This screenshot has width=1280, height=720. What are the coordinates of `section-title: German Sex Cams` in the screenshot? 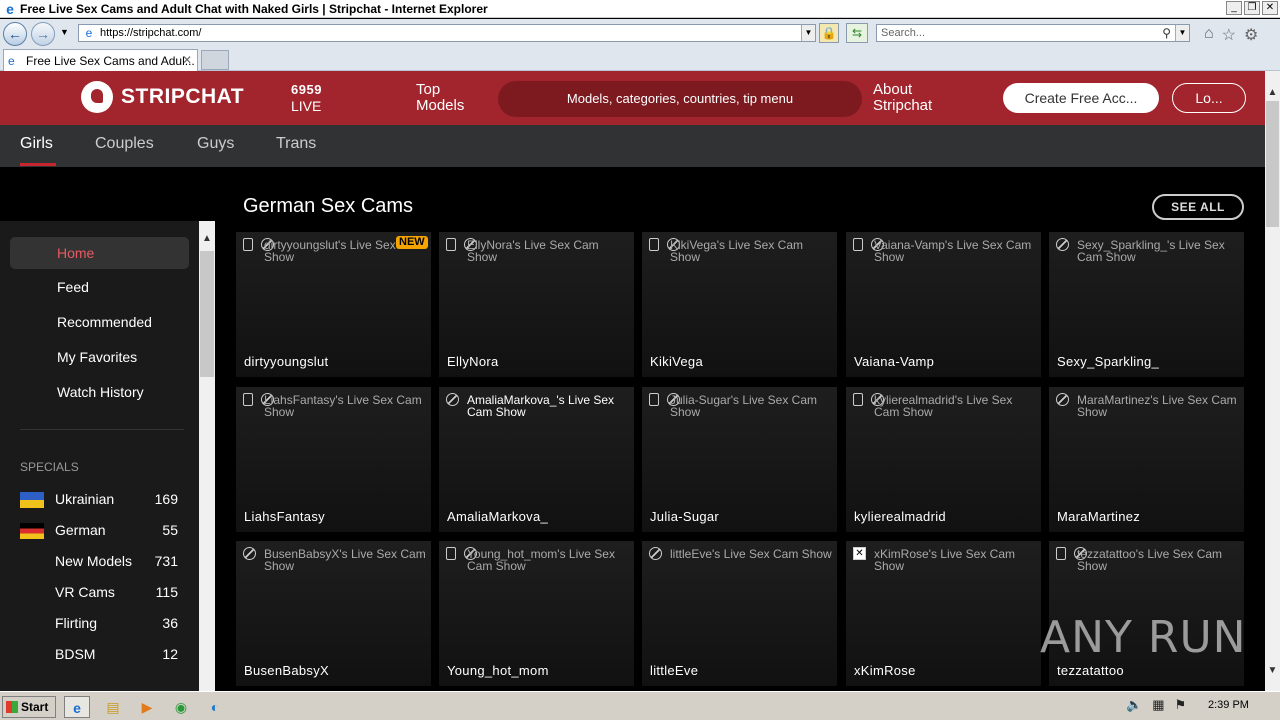 It's located at (328, 206).